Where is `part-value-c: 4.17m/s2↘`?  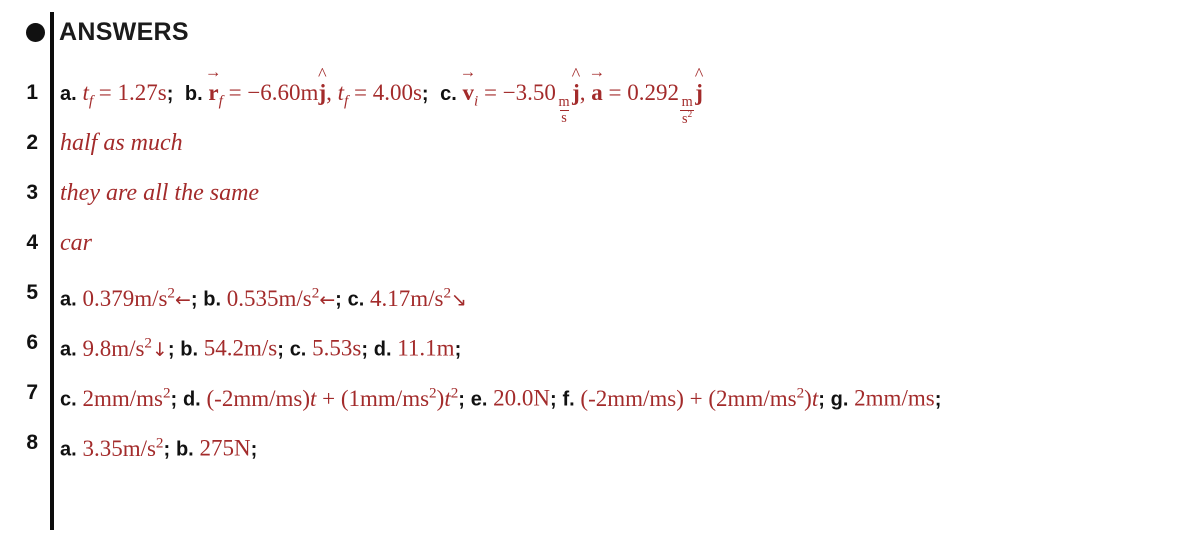 part-value-c: 4.17m/s2↘ is located at coordinates (418, 298).